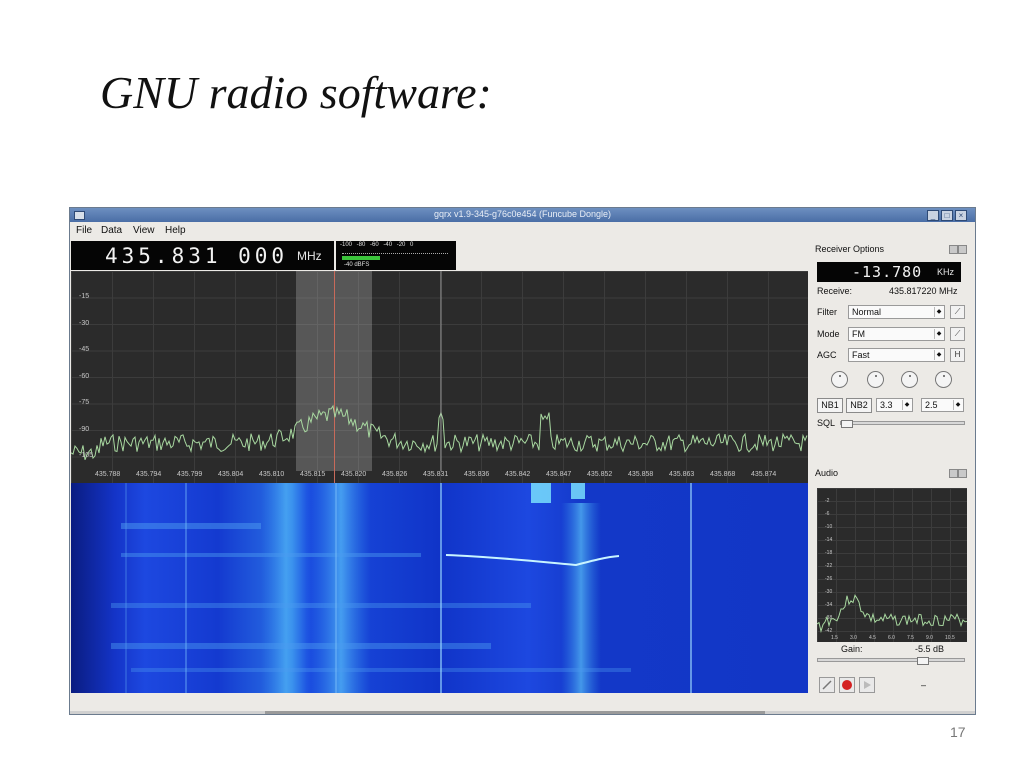 The image size is (1024, 768). I want to click on nb1-threshold-spinner: 3.3 ◆, so click(894, 405).